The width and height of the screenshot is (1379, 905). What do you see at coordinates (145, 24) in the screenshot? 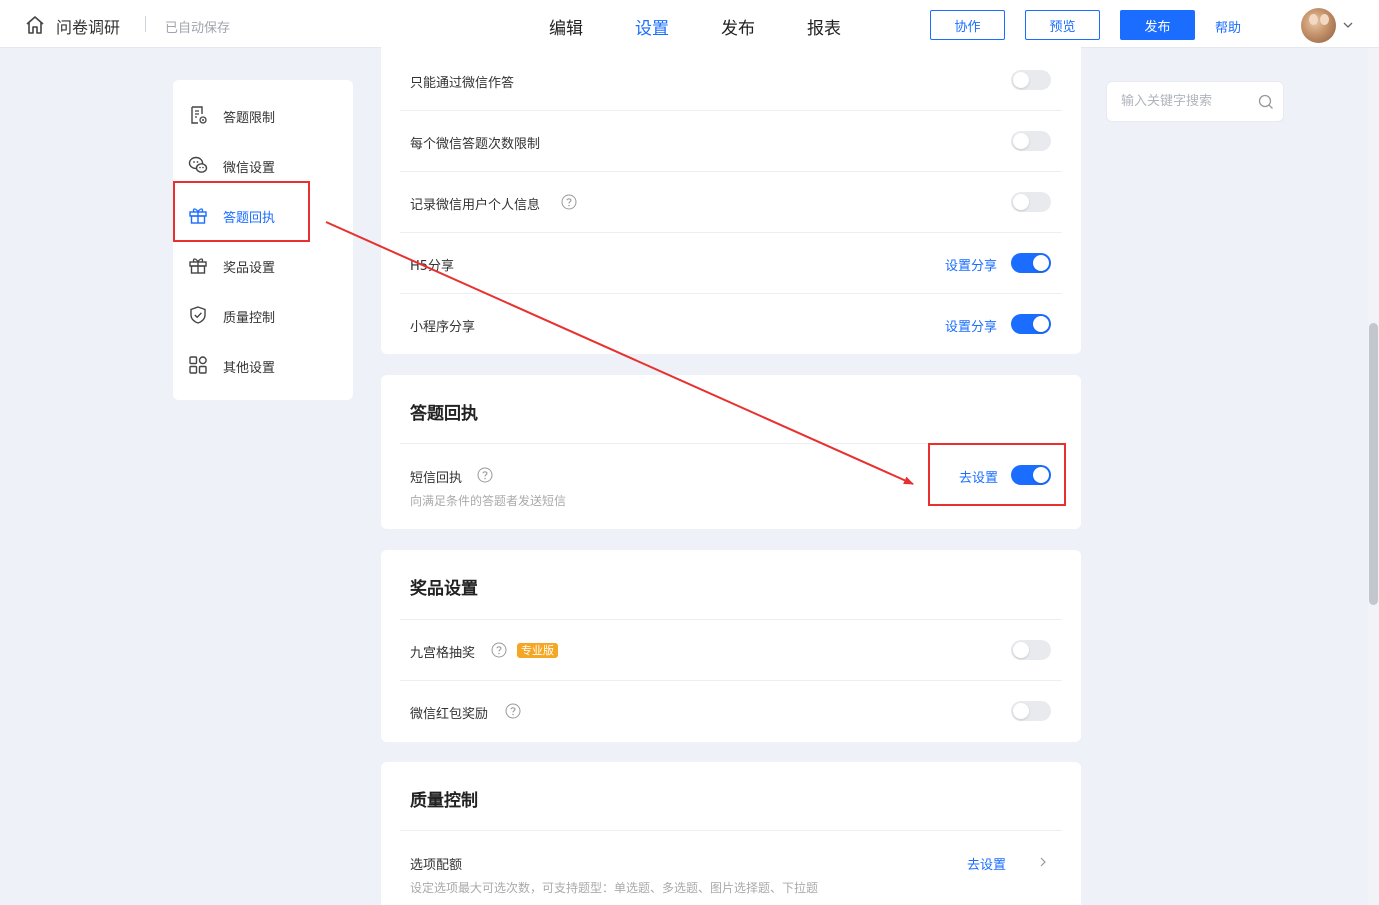
I see `header-divider` at bounding box center [145, 24].